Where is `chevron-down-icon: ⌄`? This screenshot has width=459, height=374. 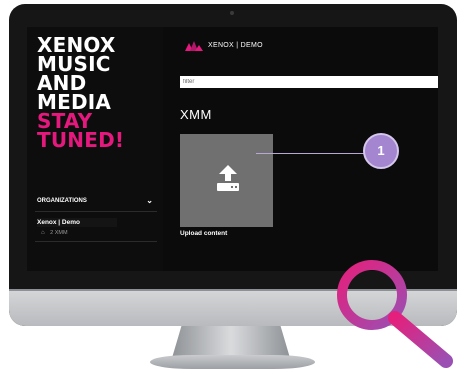
chevron-down-icon: ⌄ is located at coordinates (149, 200).